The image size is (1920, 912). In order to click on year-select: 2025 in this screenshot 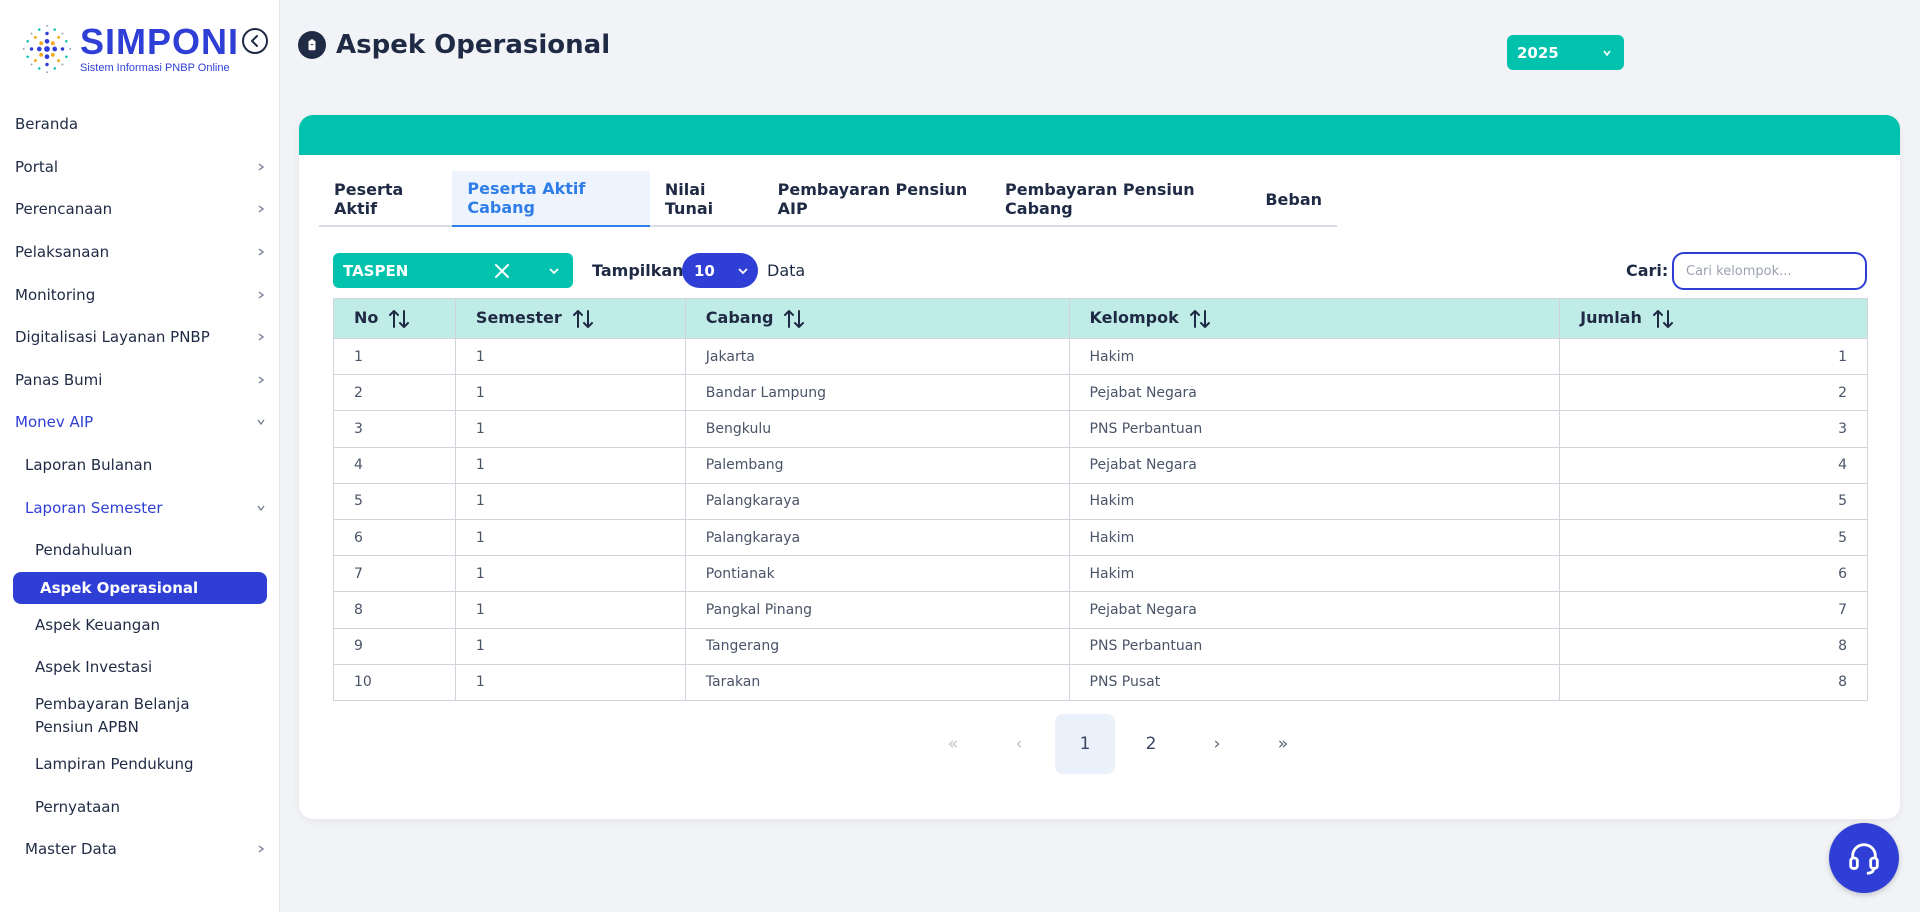, I will do `click(1565, 52)`.